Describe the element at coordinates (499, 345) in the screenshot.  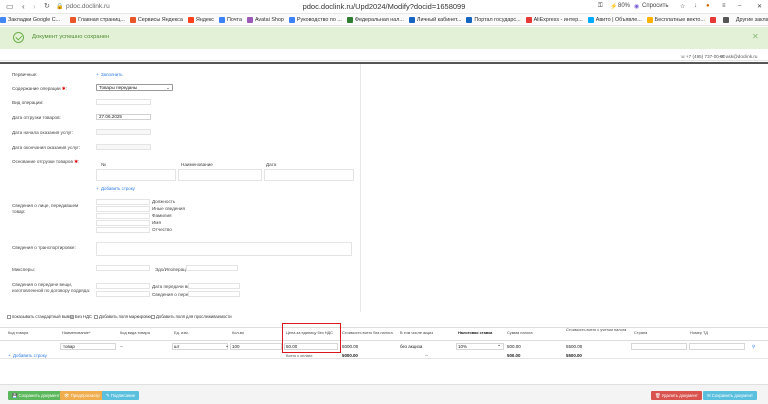
I see `rate-chevron-icon: ⌄` at that location.